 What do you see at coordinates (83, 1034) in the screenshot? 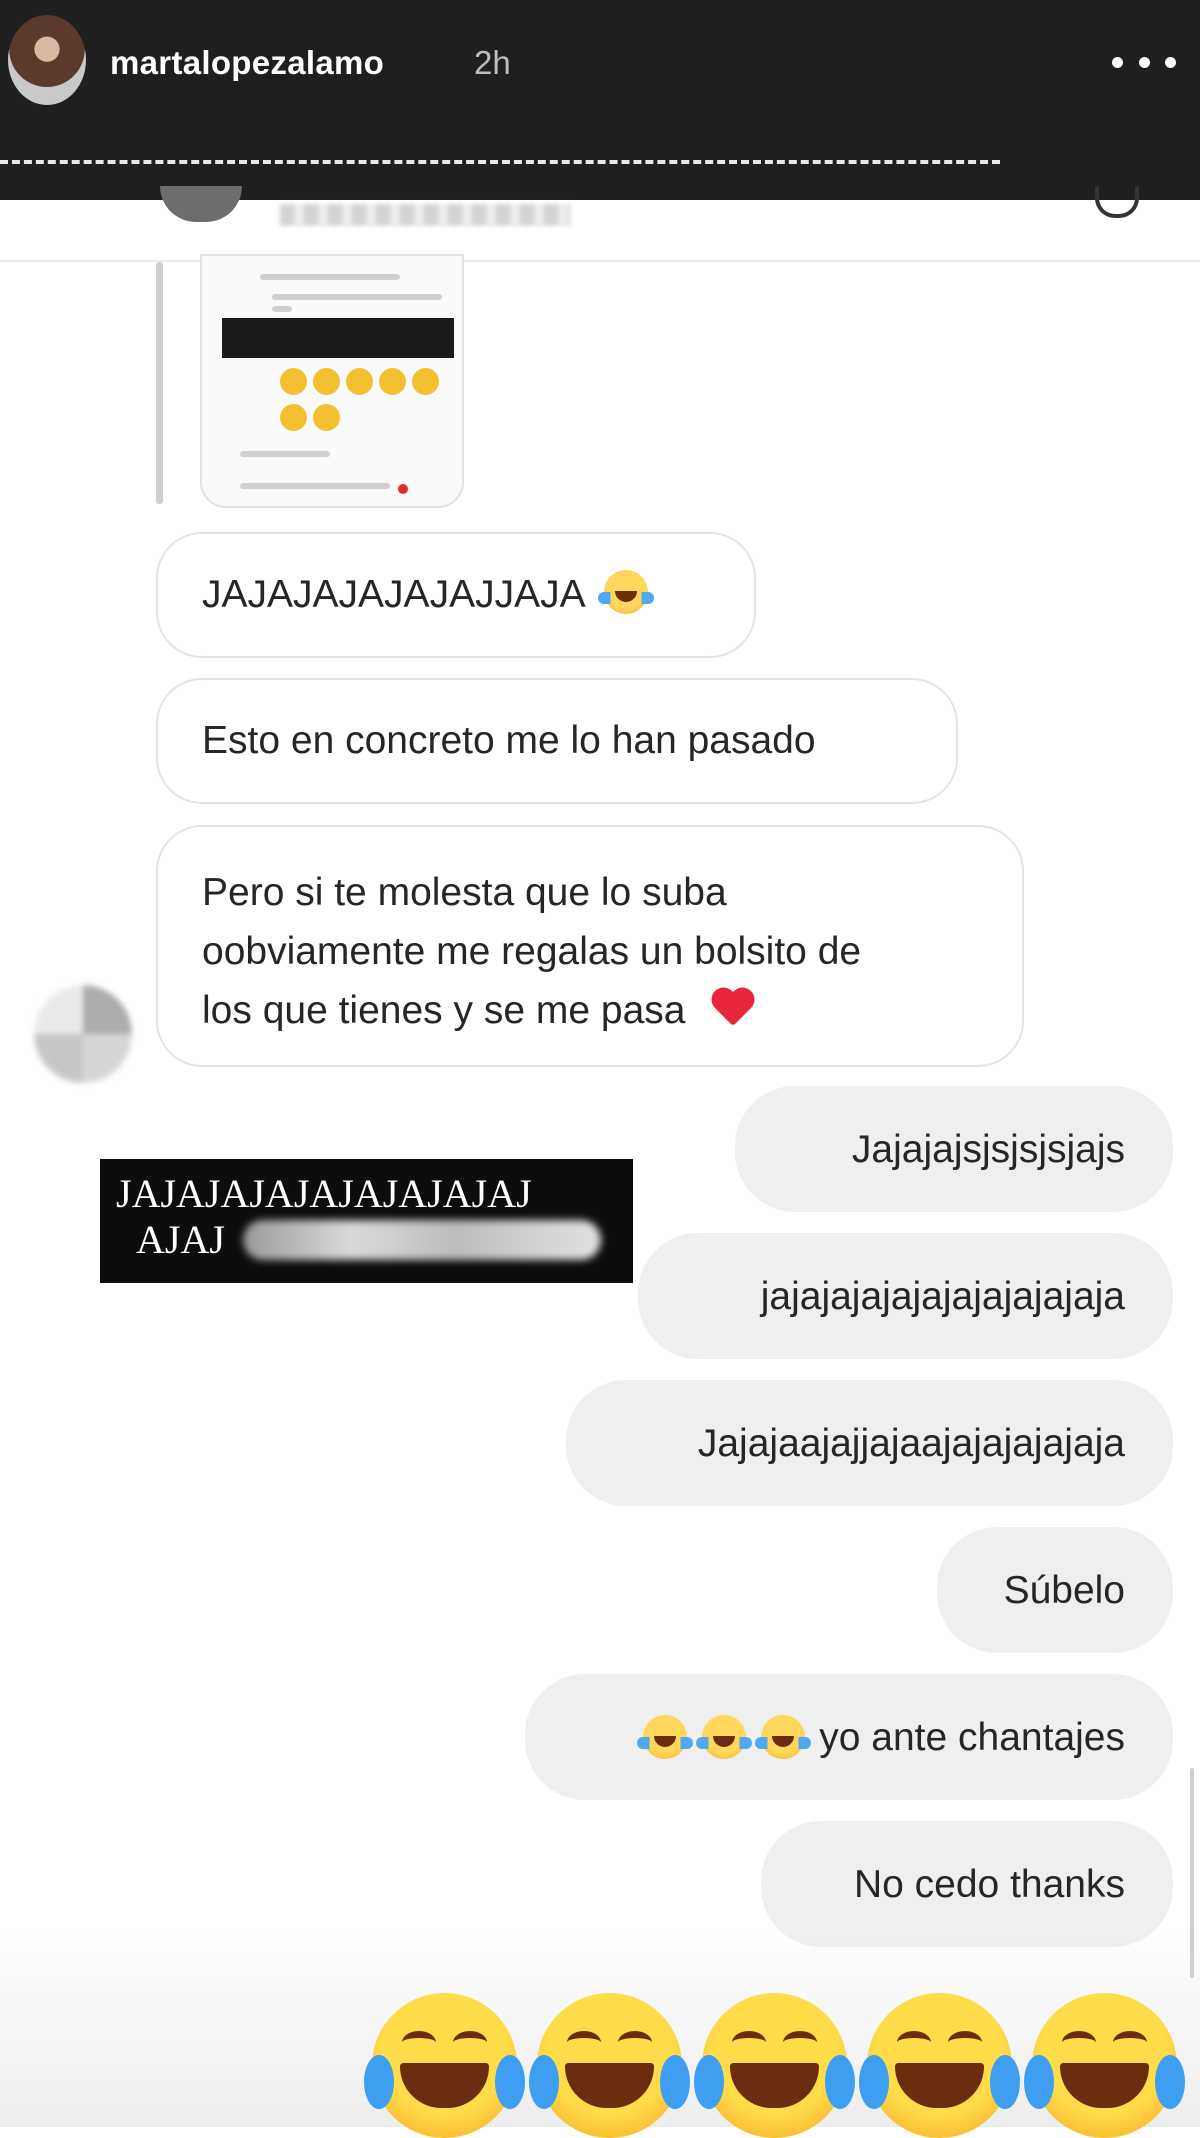
I see `sender-avatar-redacted` at bounding box center [83, 1034].